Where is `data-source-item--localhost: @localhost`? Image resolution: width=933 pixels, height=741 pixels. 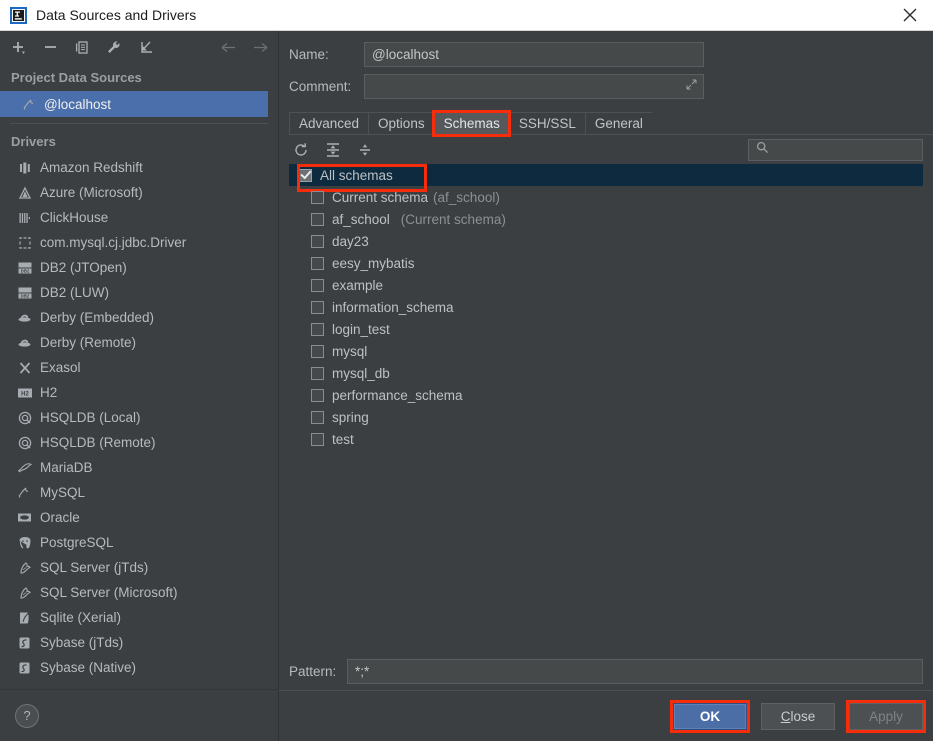 data-source-item--localhost: @localhost is located at coordinates (139, 104).